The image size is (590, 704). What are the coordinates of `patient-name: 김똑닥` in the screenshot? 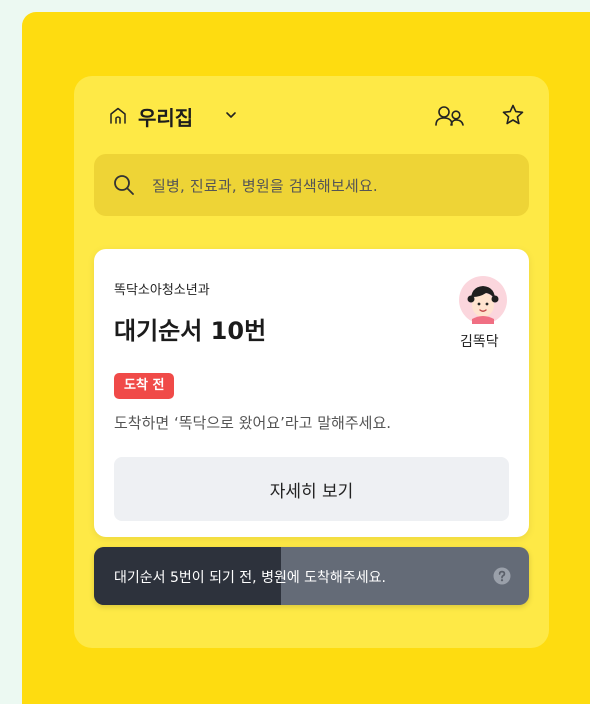 It's located at (479, 342).